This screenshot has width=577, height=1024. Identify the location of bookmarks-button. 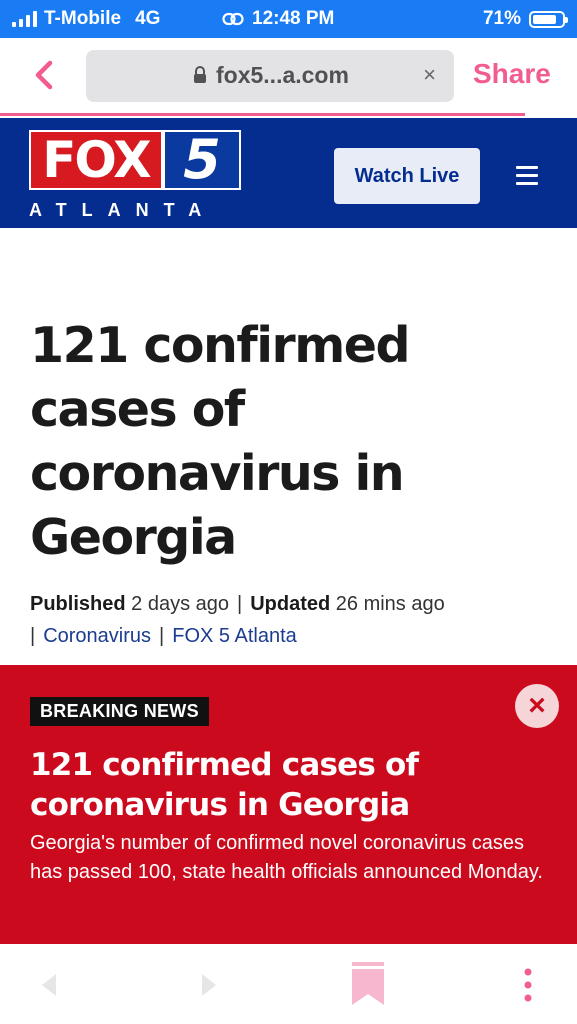
(368, 986).